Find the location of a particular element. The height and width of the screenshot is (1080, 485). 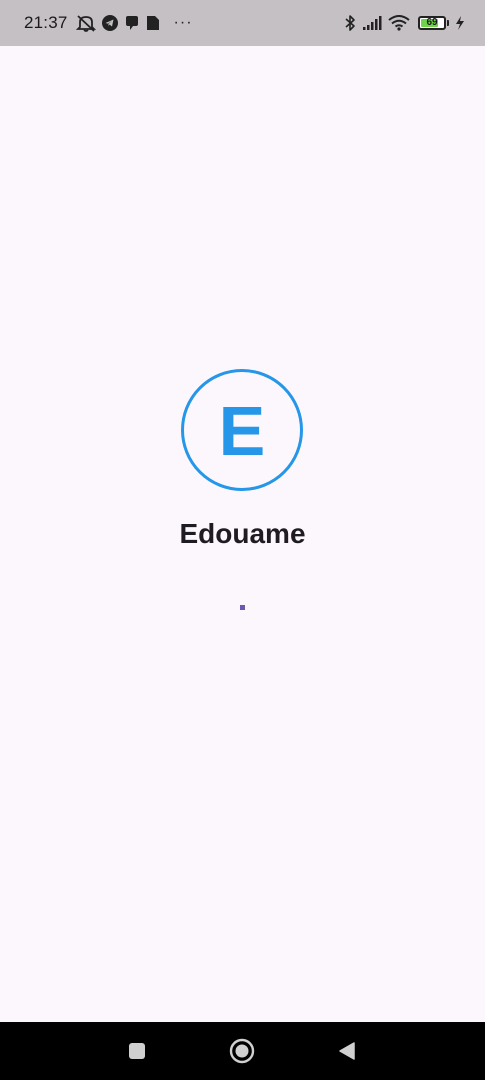

wifi-icon is located at coordinates (399, 23).